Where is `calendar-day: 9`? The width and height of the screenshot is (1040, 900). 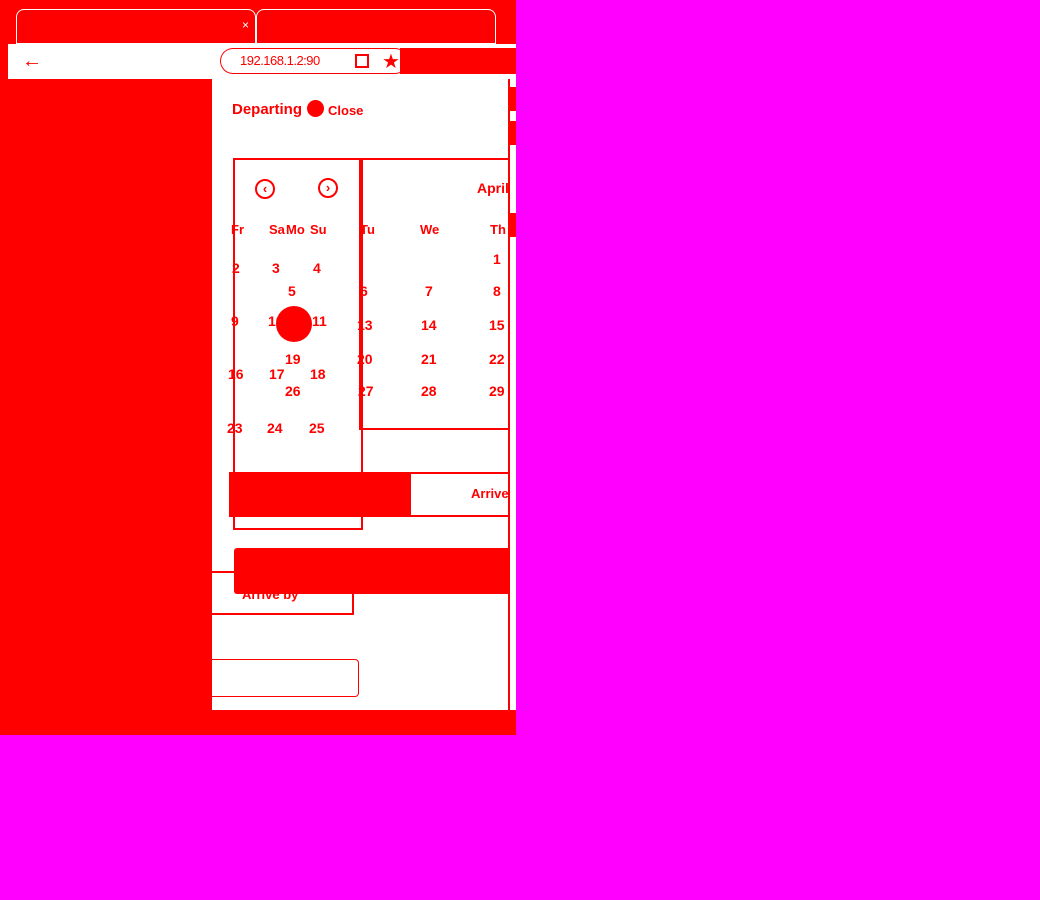 calendar-day: 9 is located at coordinates (235, 321).